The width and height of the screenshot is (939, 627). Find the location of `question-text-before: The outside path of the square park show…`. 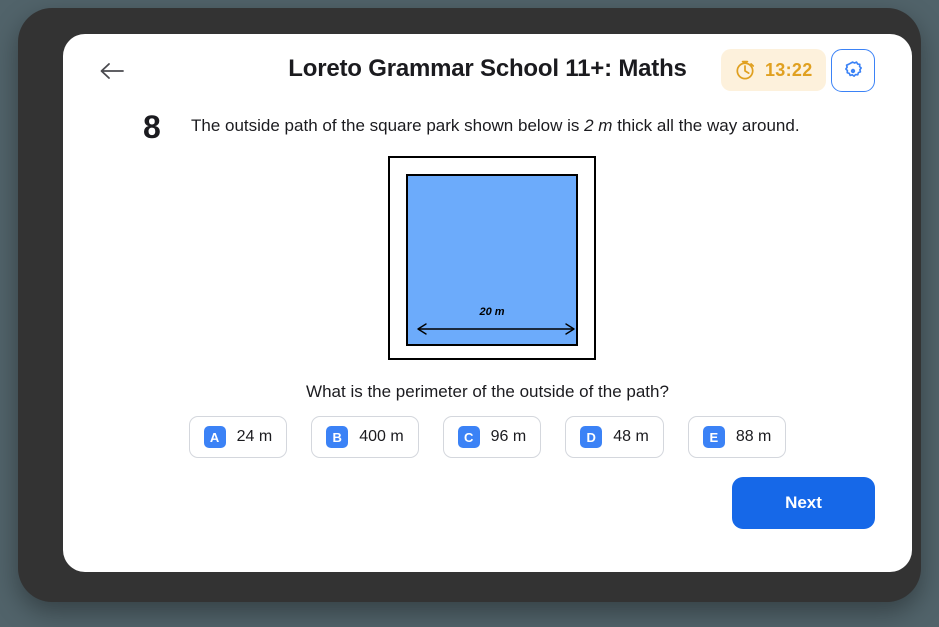

question-text-before: The outside path of the square park show… is located at coordinates (388, 125).